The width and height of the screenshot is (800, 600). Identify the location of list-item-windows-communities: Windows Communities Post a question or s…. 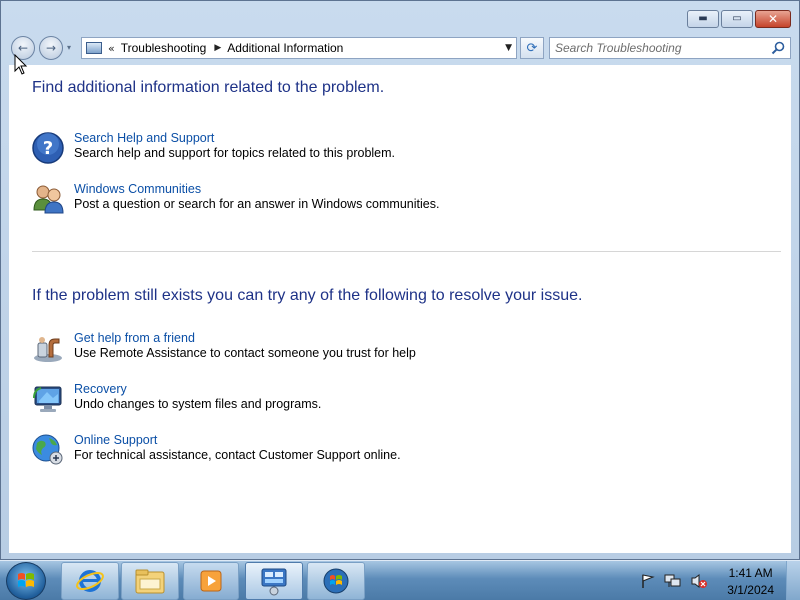
(331, 200).